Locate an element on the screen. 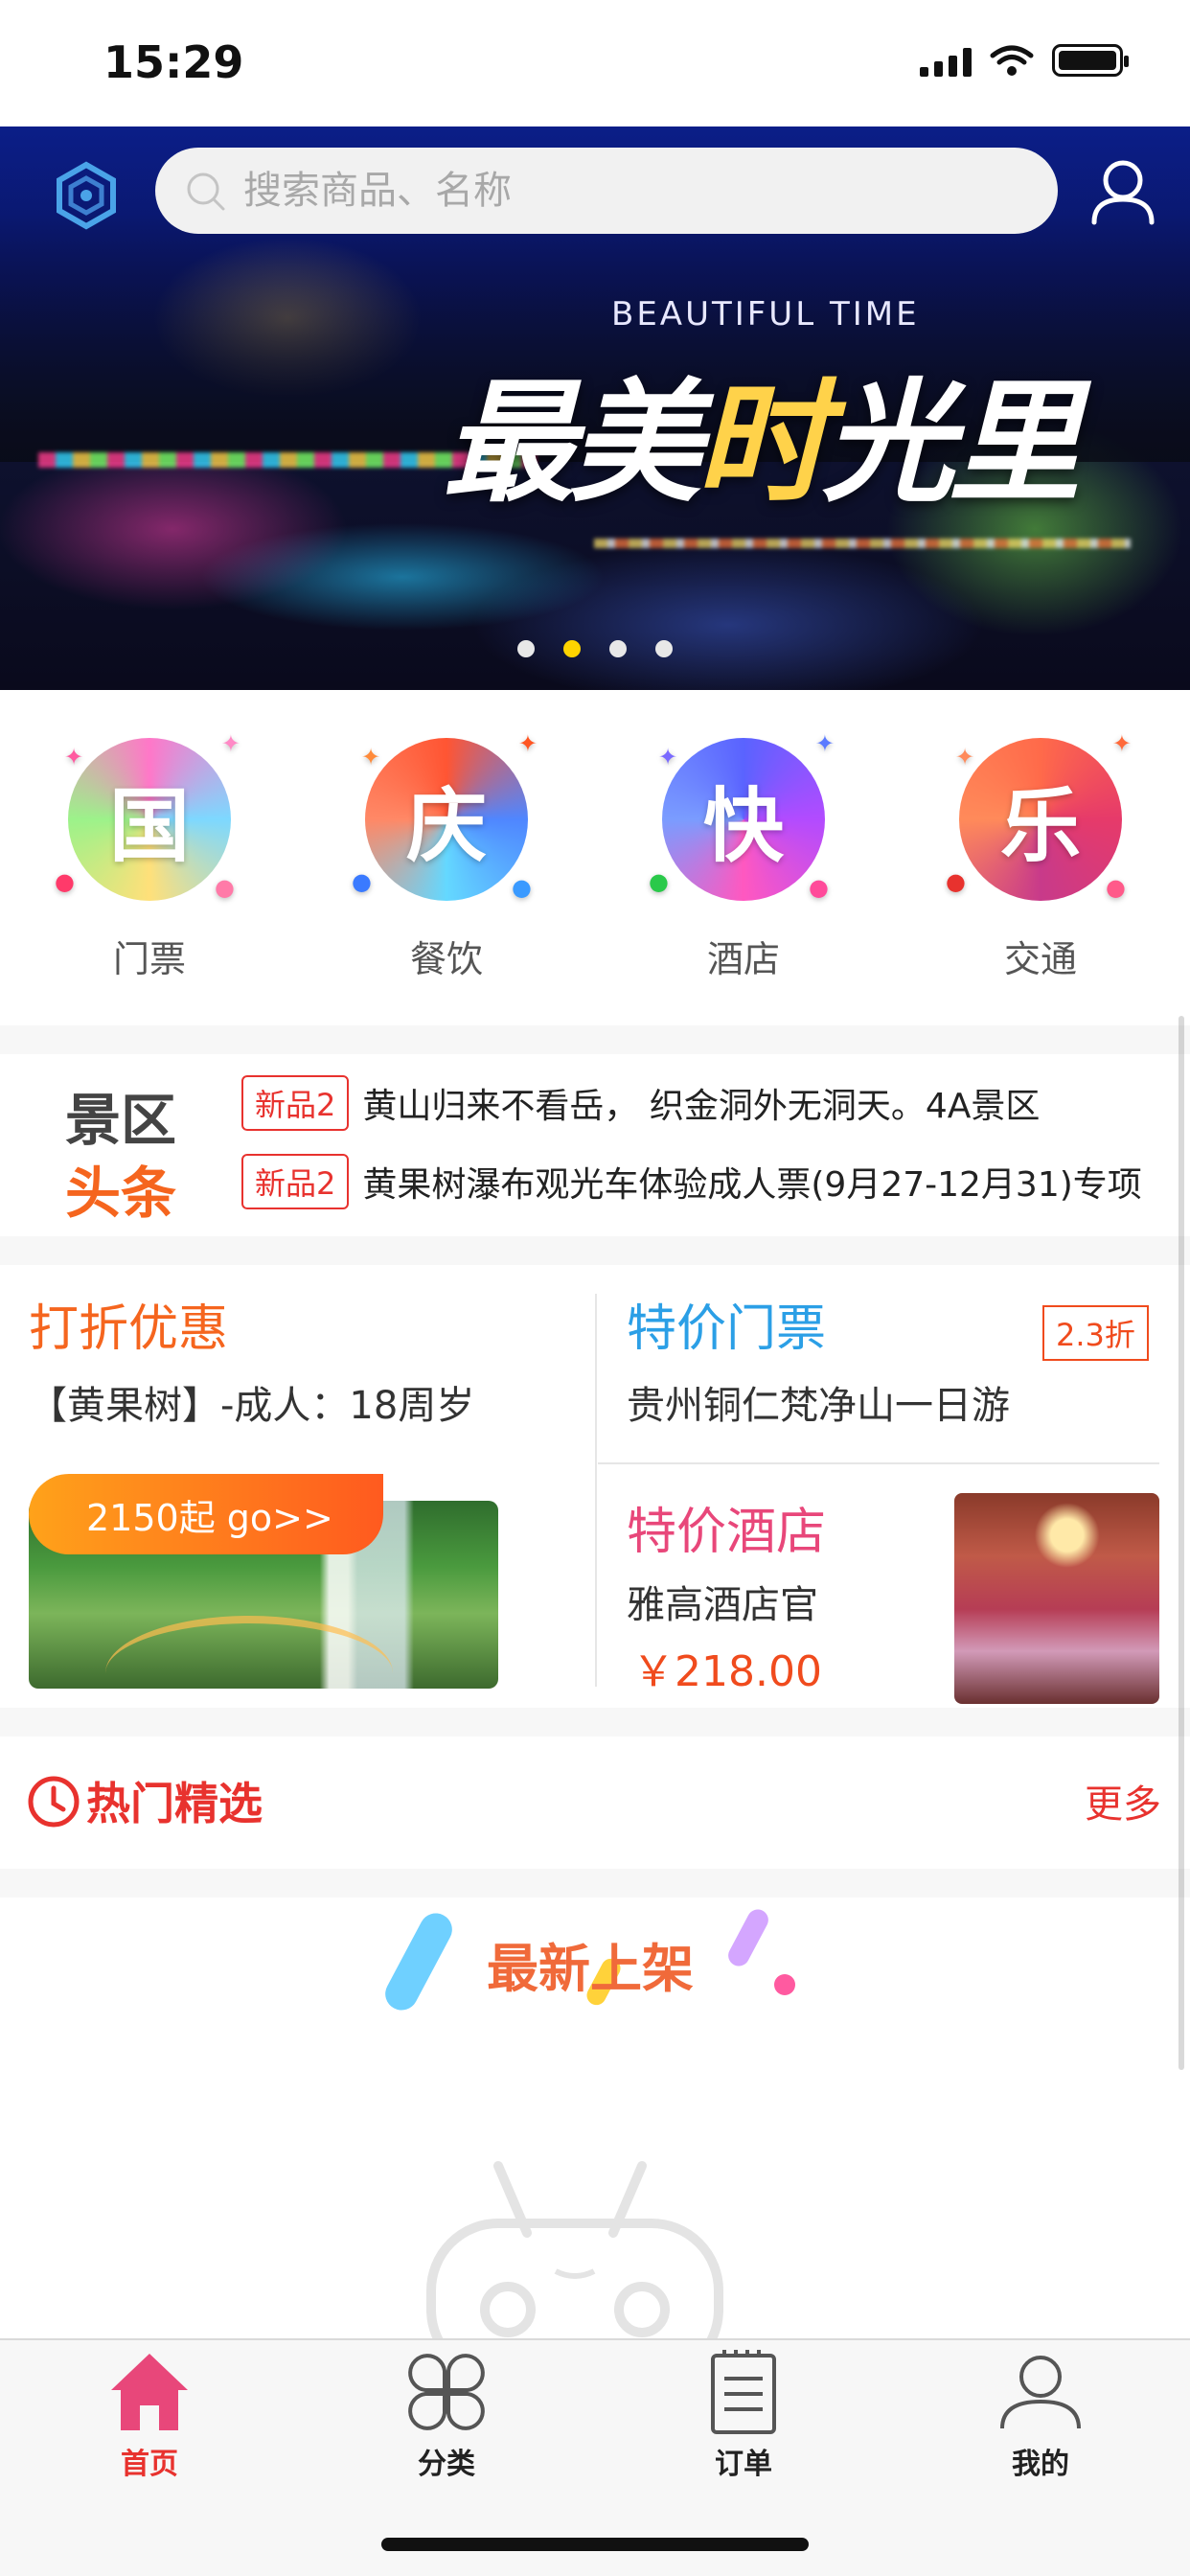 The image size is (1190, 2576). order-icon is located at coordinates (744, 2392).